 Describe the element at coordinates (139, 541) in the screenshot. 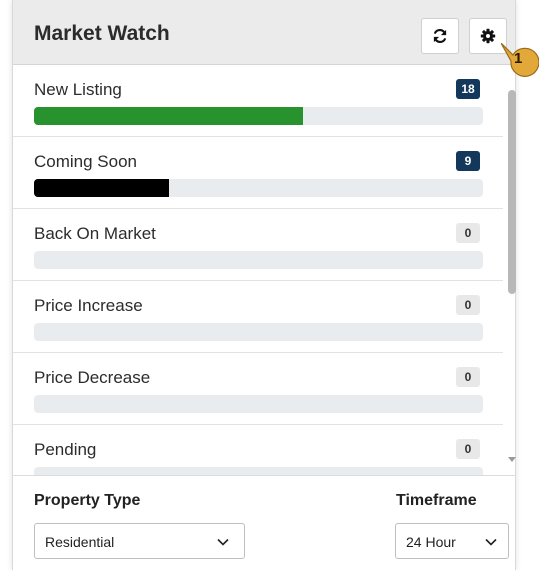

I see `property-type-select: Residential` at that location.